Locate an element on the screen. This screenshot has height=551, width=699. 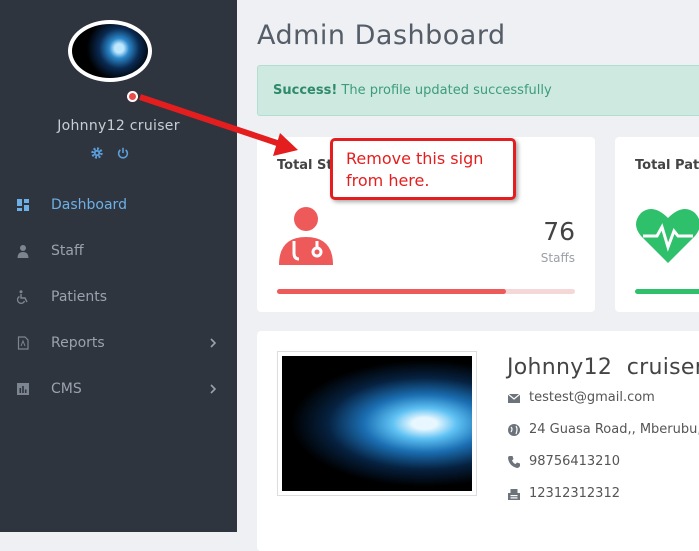
profile-address: 24 Guasa Road,, Mberubu, E is located at coordinates (603, 429).